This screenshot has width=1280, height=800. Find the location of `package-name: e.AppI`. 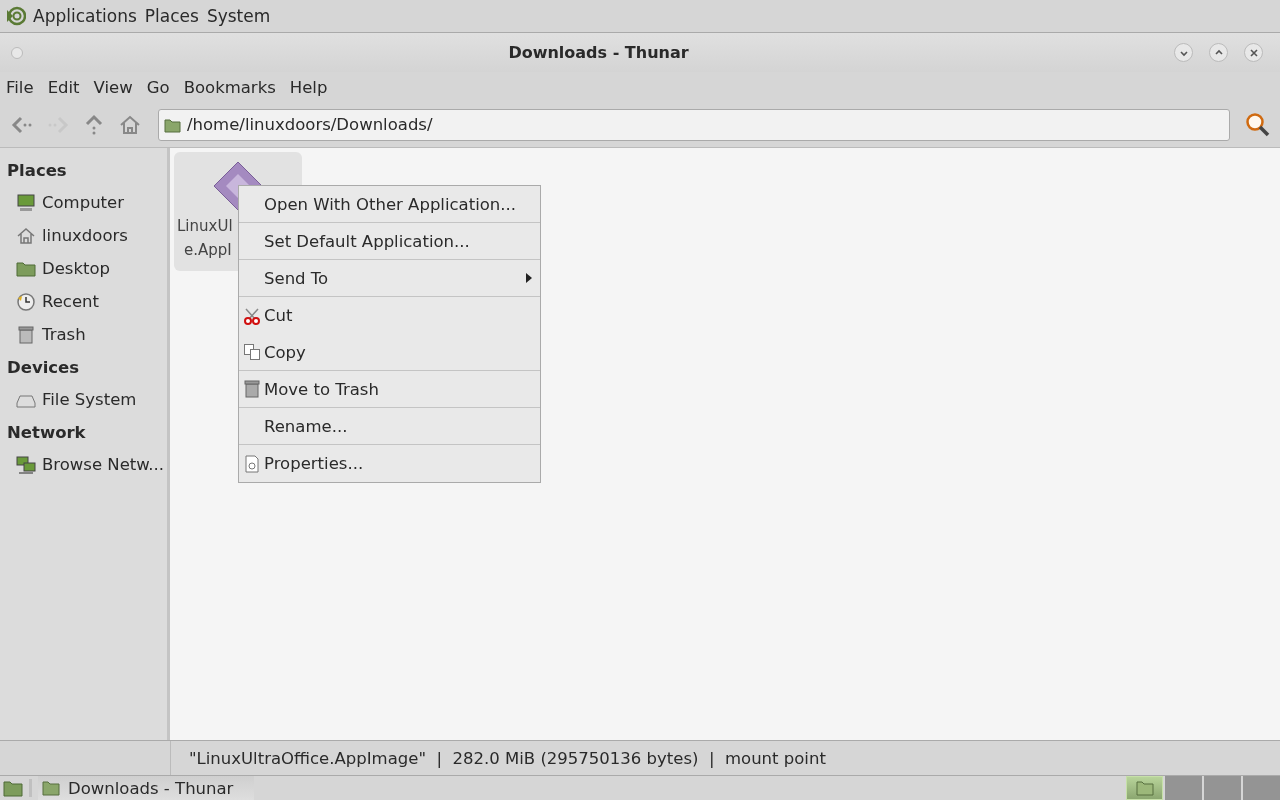

package-name: e.AppI is located at coordinates (207, 250).